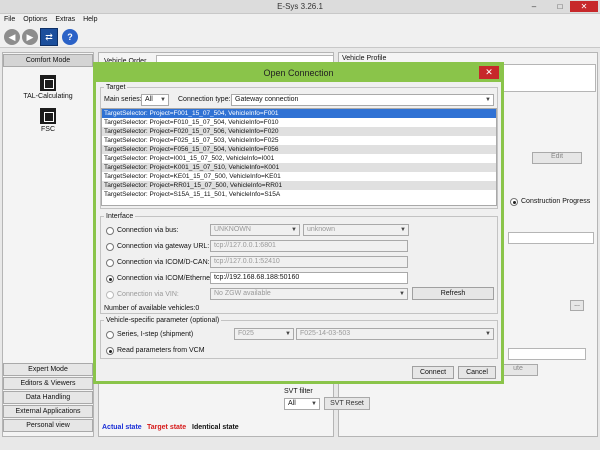  Describe the element at coordinates (116, 87) in the screenshot. I see `target-legend: Target` at that location.